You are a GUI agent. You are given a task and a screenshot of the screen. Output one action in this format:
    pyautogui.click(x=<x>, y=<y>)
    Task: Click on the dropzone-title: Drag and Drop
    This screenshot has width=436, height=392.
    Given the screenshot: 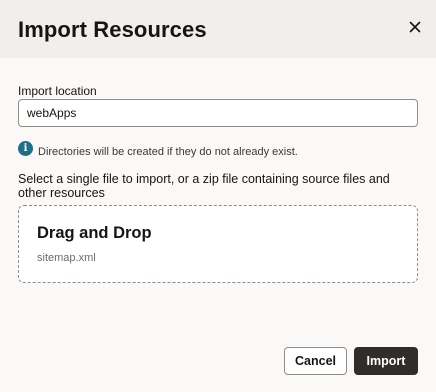 What is the action you would take?
    pyautogui.click(x=94, y=233)
    